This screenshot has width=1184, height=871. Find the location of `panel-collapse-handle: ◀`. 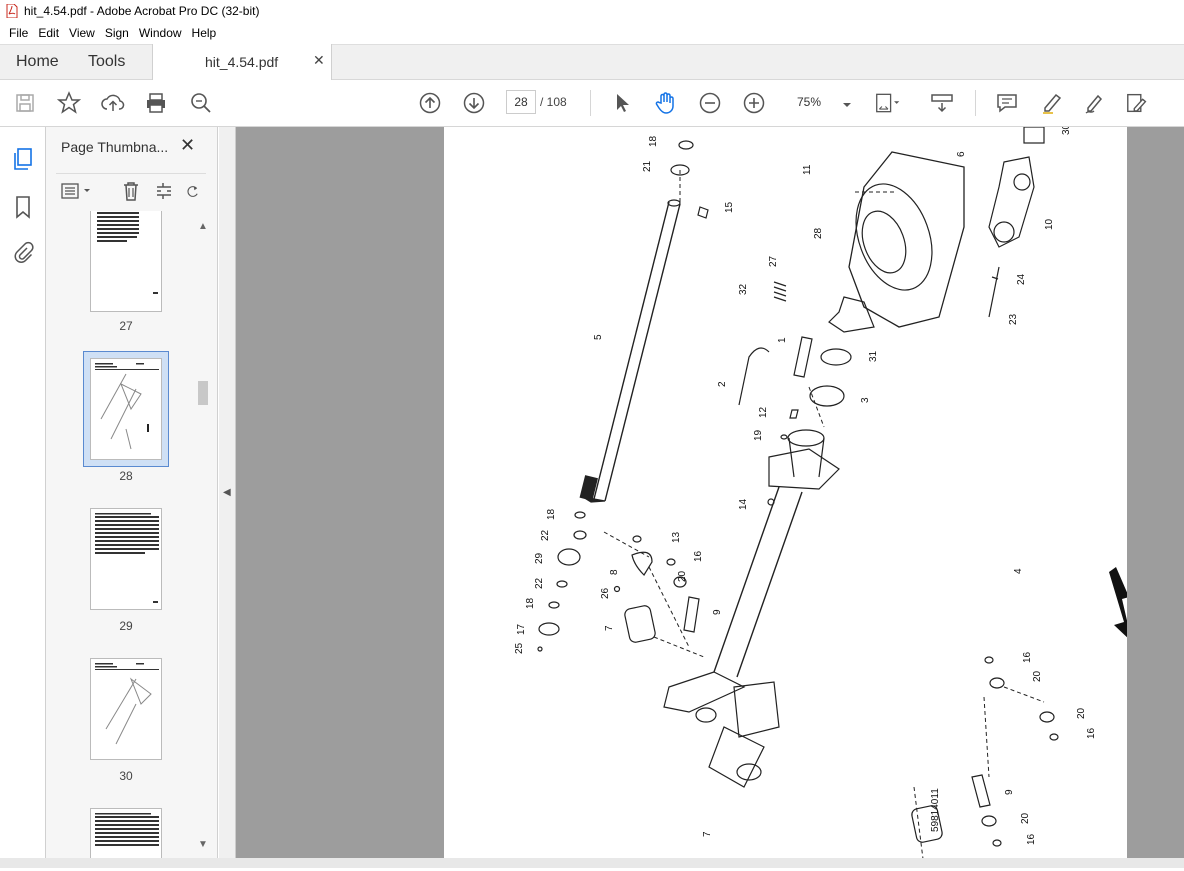

panel-collapse-handle: ◀ is located at coordinates (227, 497).